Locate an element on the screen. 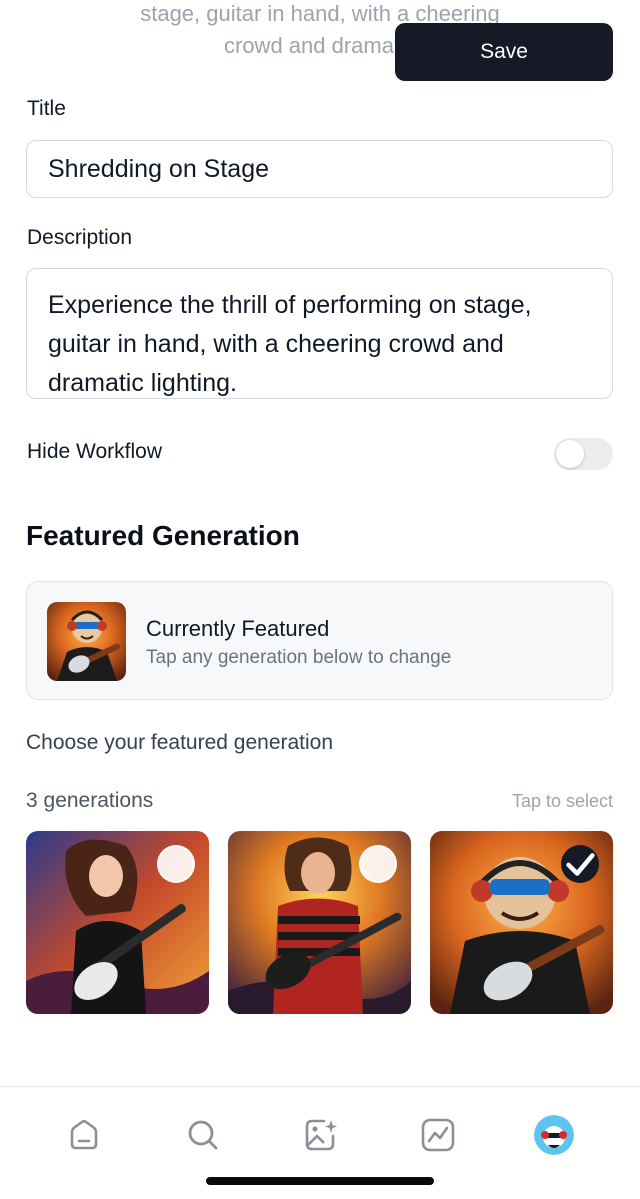 Image resolution: width=640 pixels, height=1199 pixels. selected-check-badge is located at coordinates (580, 864).